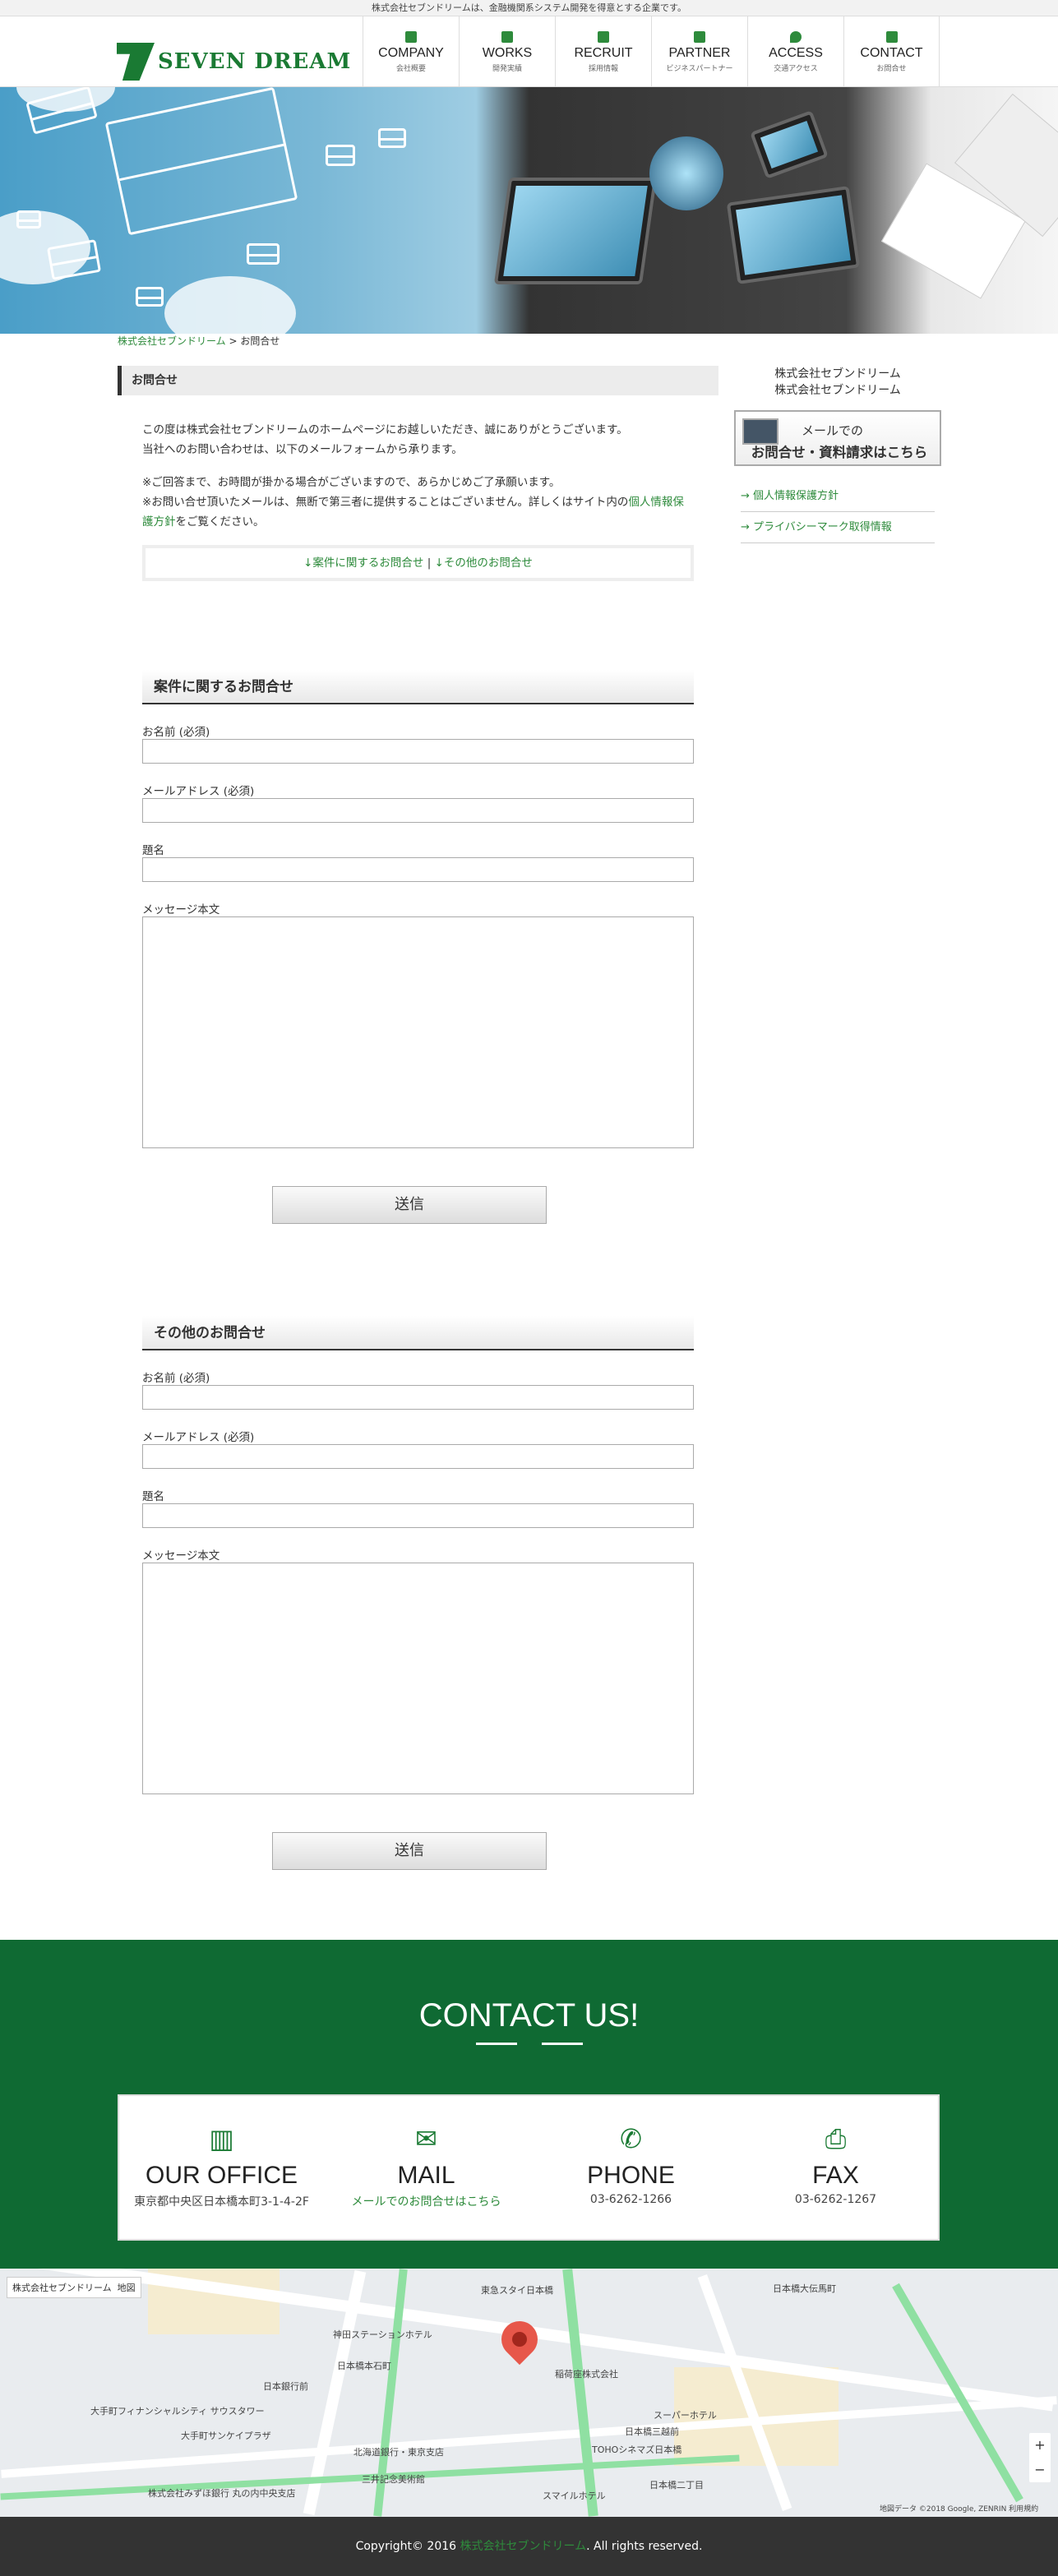  I want to click on map-label: TOHOシネマズ日本橋, so click(637, 2450).